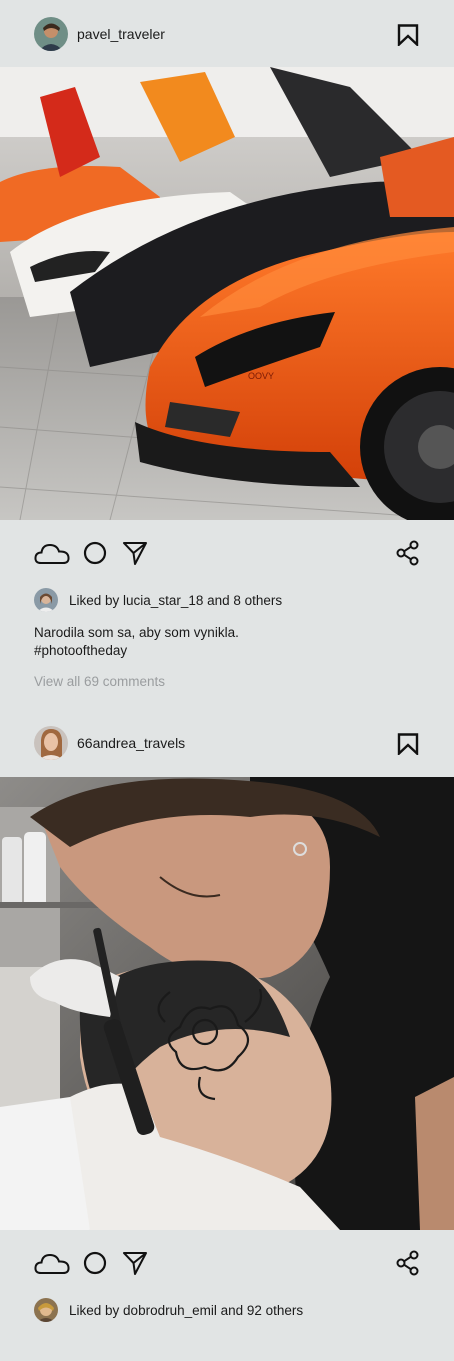  I want to click on post-header: 66andrea_travels, so click(227, 742).